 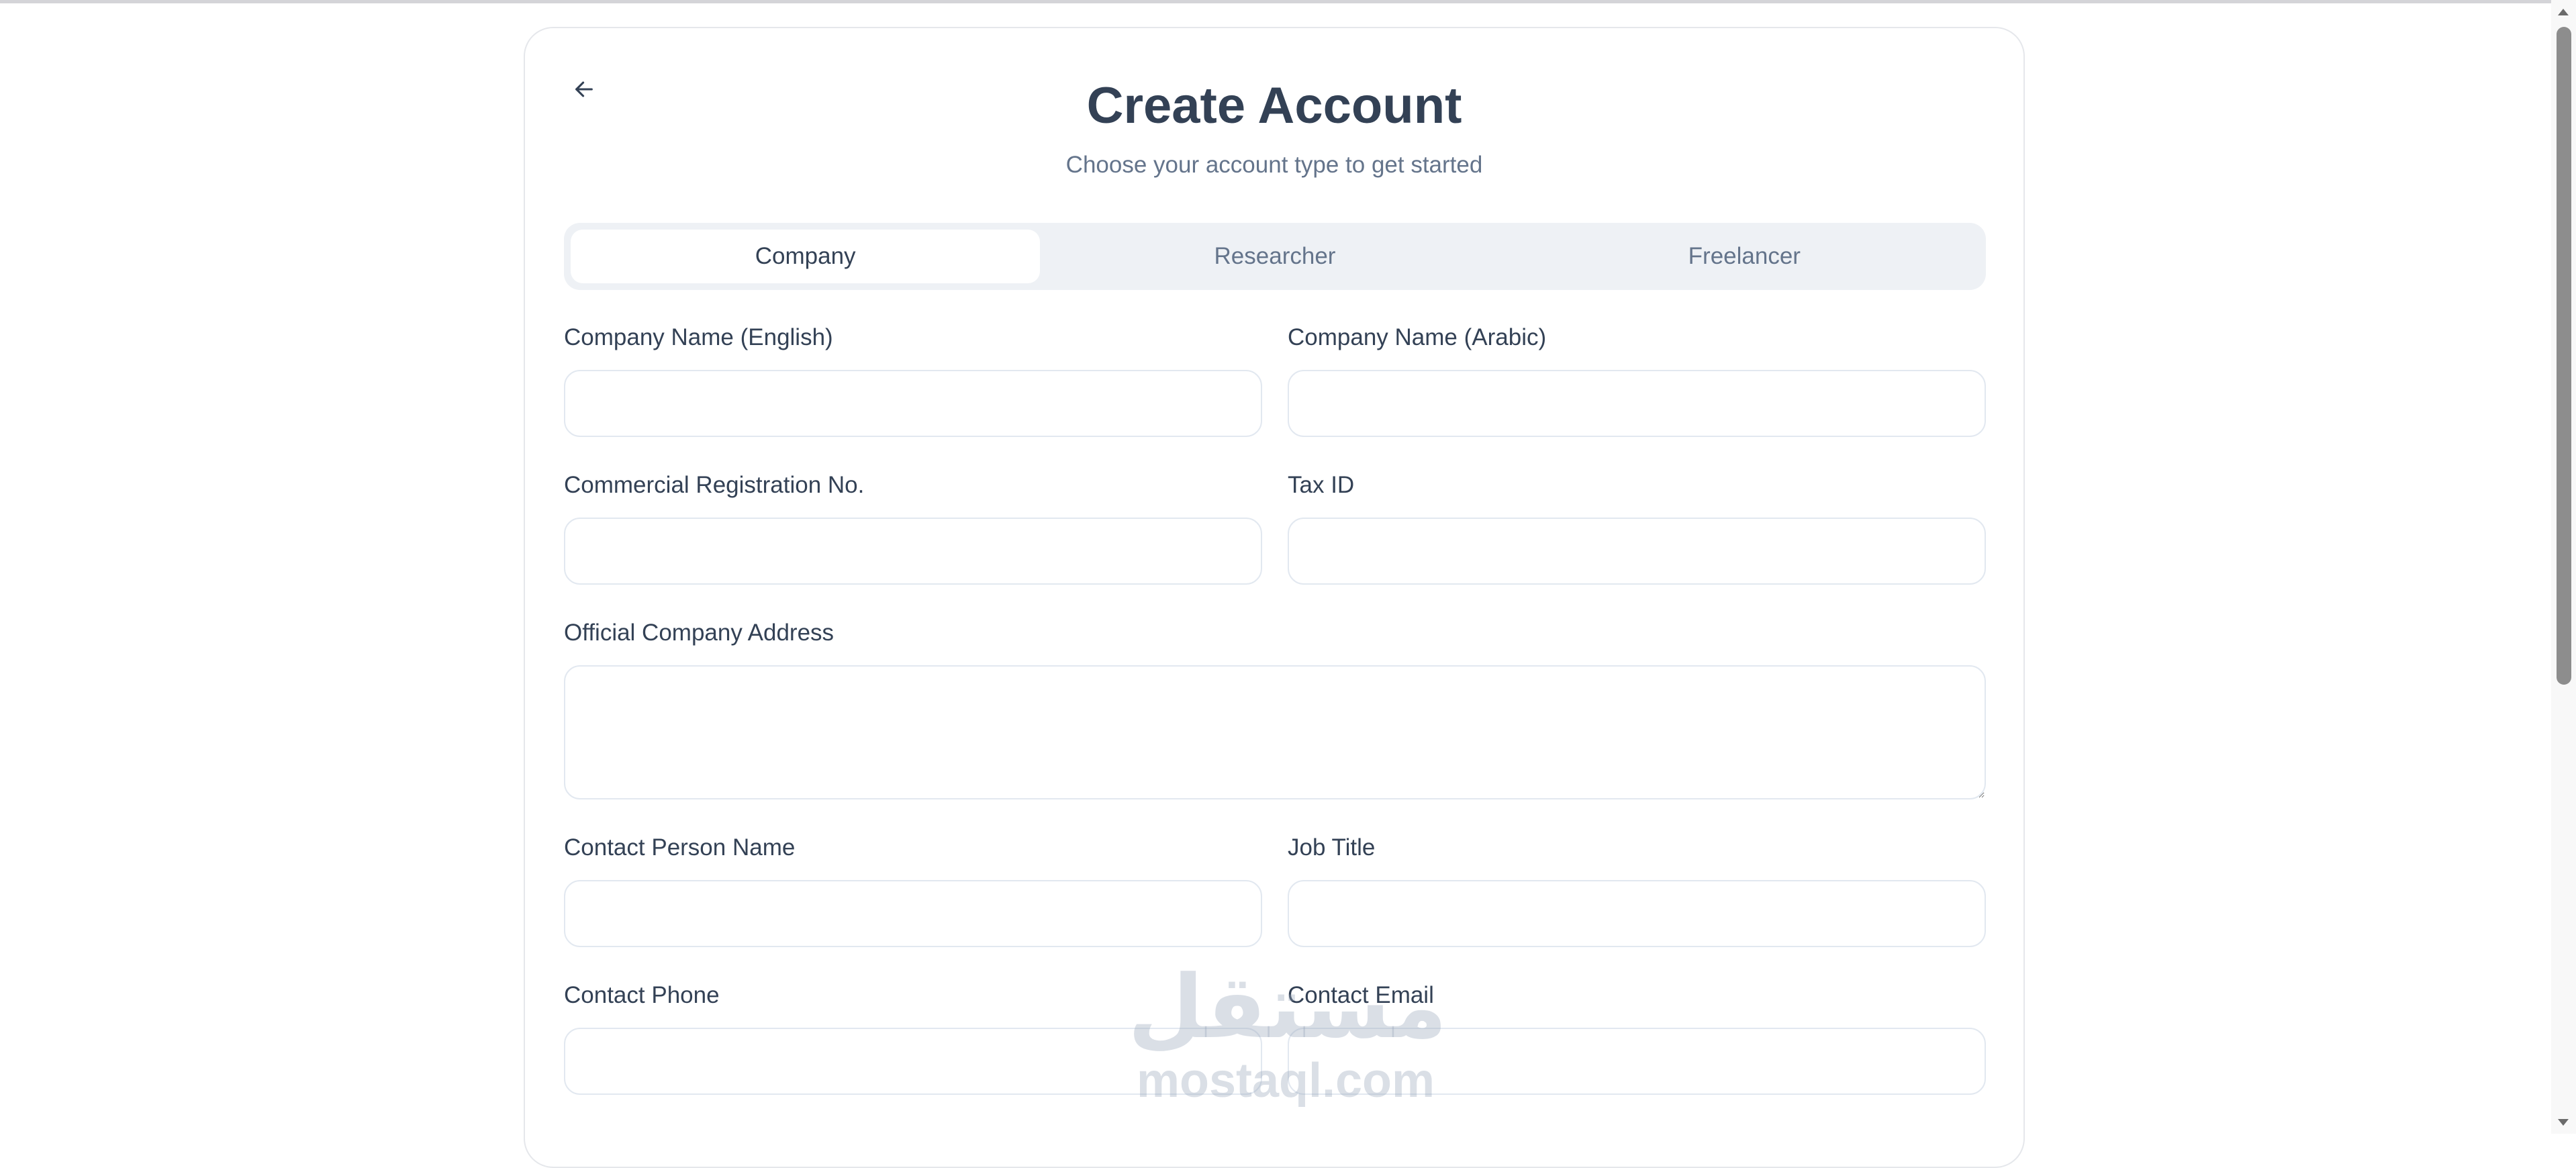 I want to click on job-title-input, so click(x=1637, y=914).